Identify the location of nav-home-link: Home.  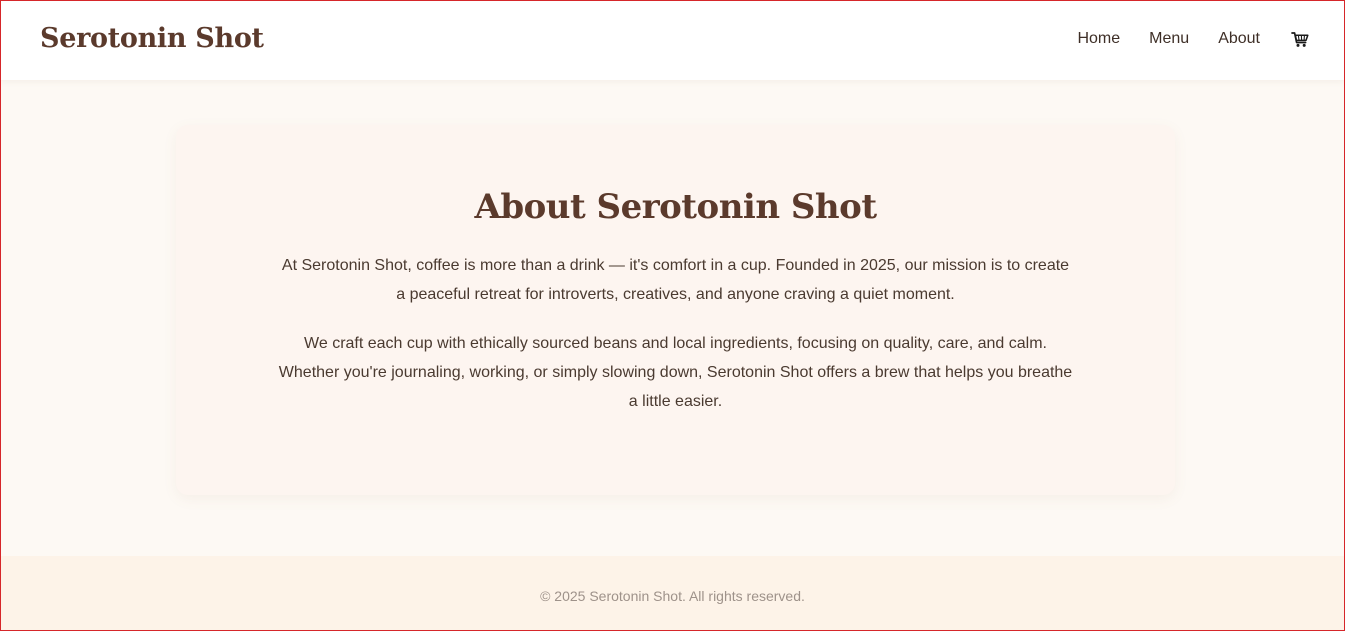
(1098, 39).